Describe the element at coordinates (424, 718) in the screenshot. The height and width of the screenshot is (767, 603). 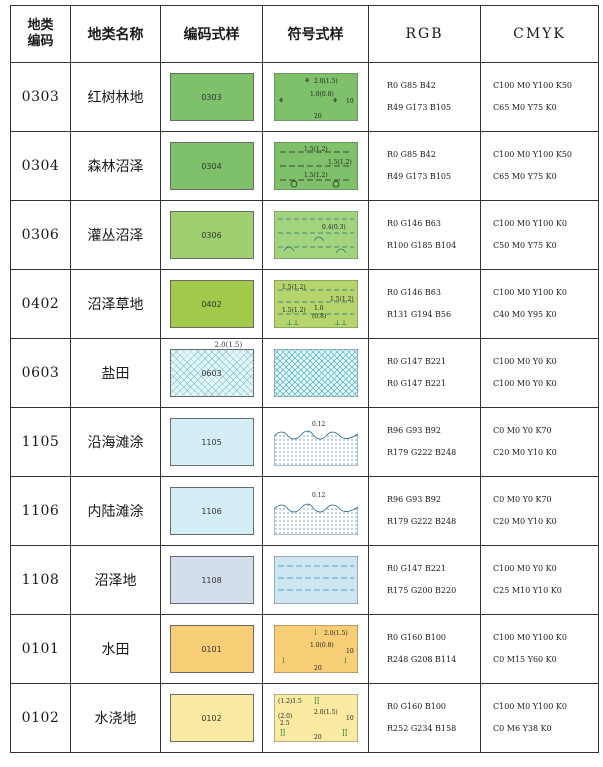
I see `rgb-values: R0 G160 B100 R252 G234 B158` at that location.